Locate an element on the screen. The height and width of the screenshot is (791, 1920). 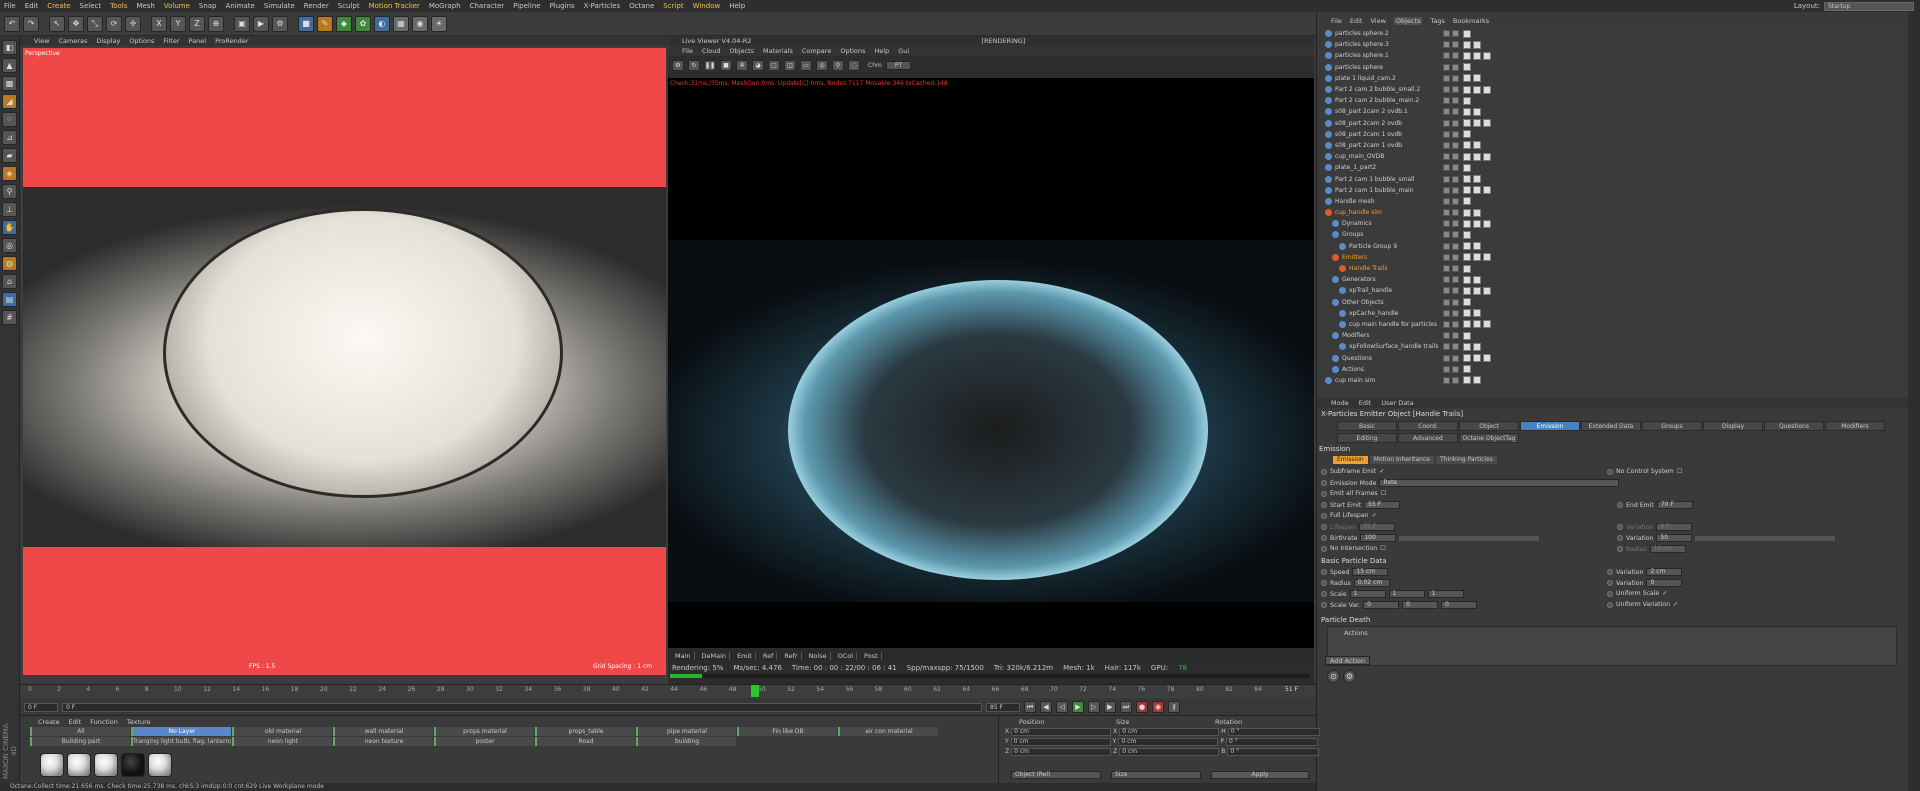
floor-icon: ▦ is located at coordinates (401, 23).